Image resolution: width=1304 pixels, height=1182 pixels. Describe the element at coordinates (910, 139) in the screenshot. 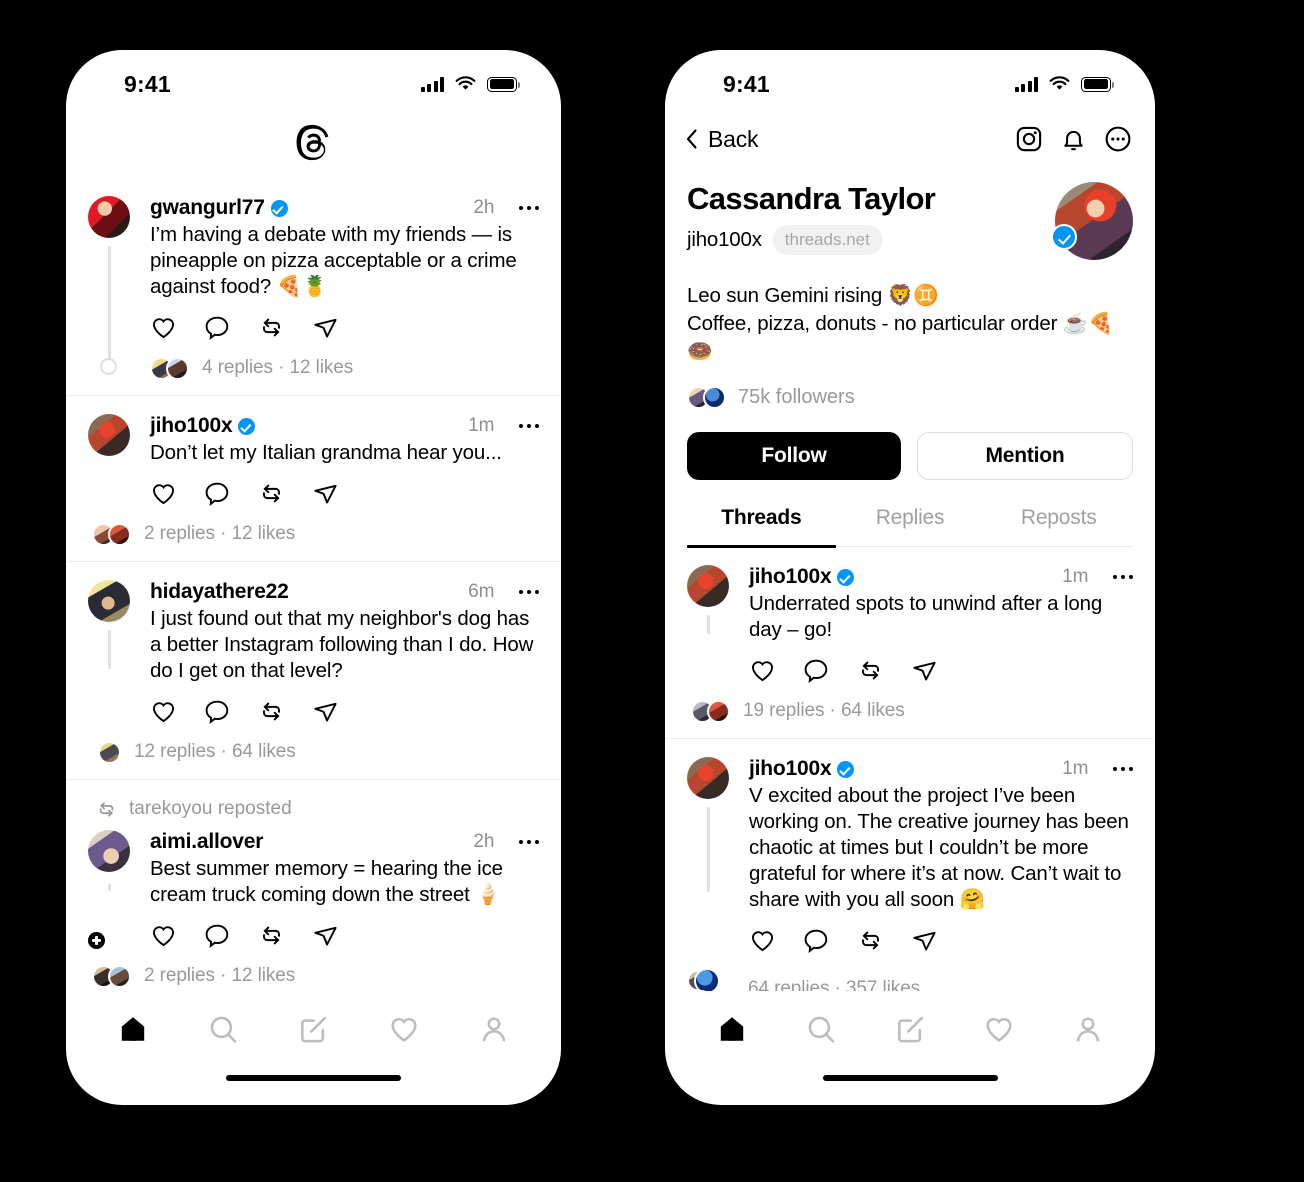

I see `profile-nav-bar: Back` at that location.